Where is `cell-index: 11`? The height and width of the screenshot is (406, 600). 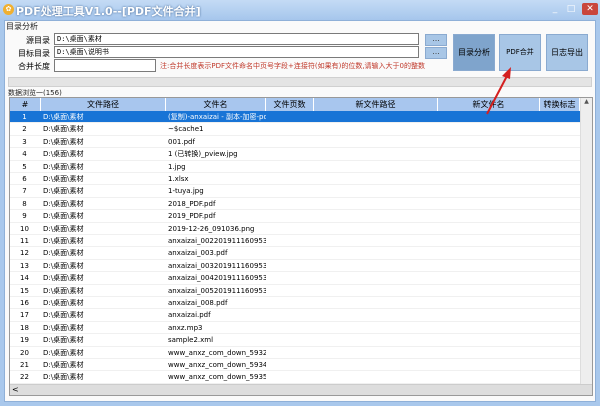
cell-index: 11 is located at coordinates (24, 241).